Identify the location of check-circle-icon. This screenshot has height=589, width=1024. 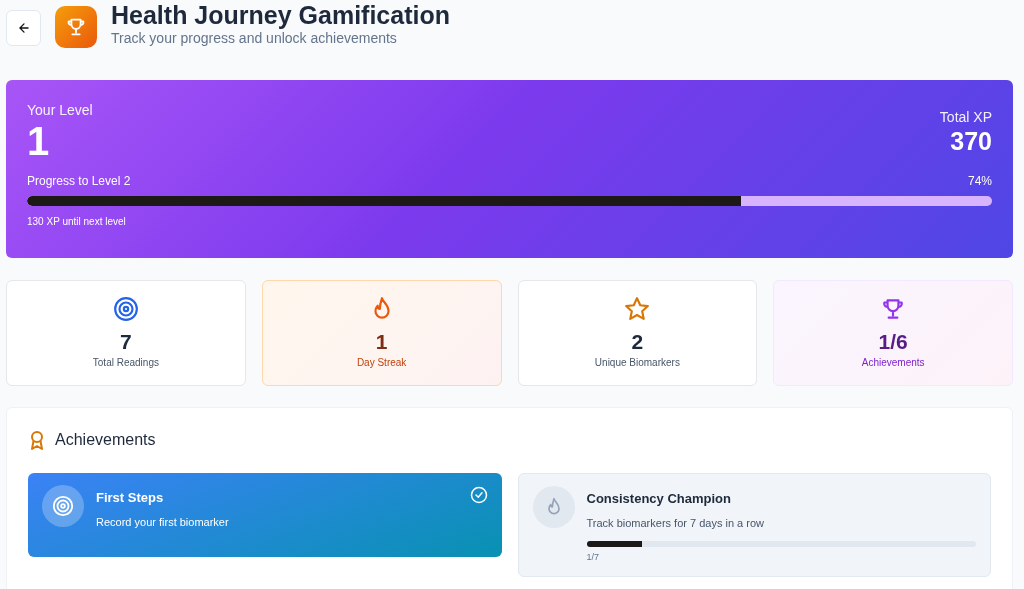
(478, 495).